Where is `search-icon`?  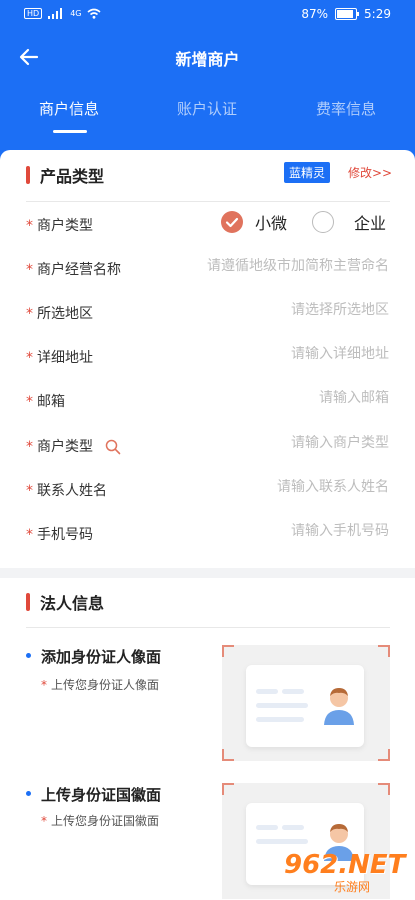
search-icon is located at coordinates (113, 447).